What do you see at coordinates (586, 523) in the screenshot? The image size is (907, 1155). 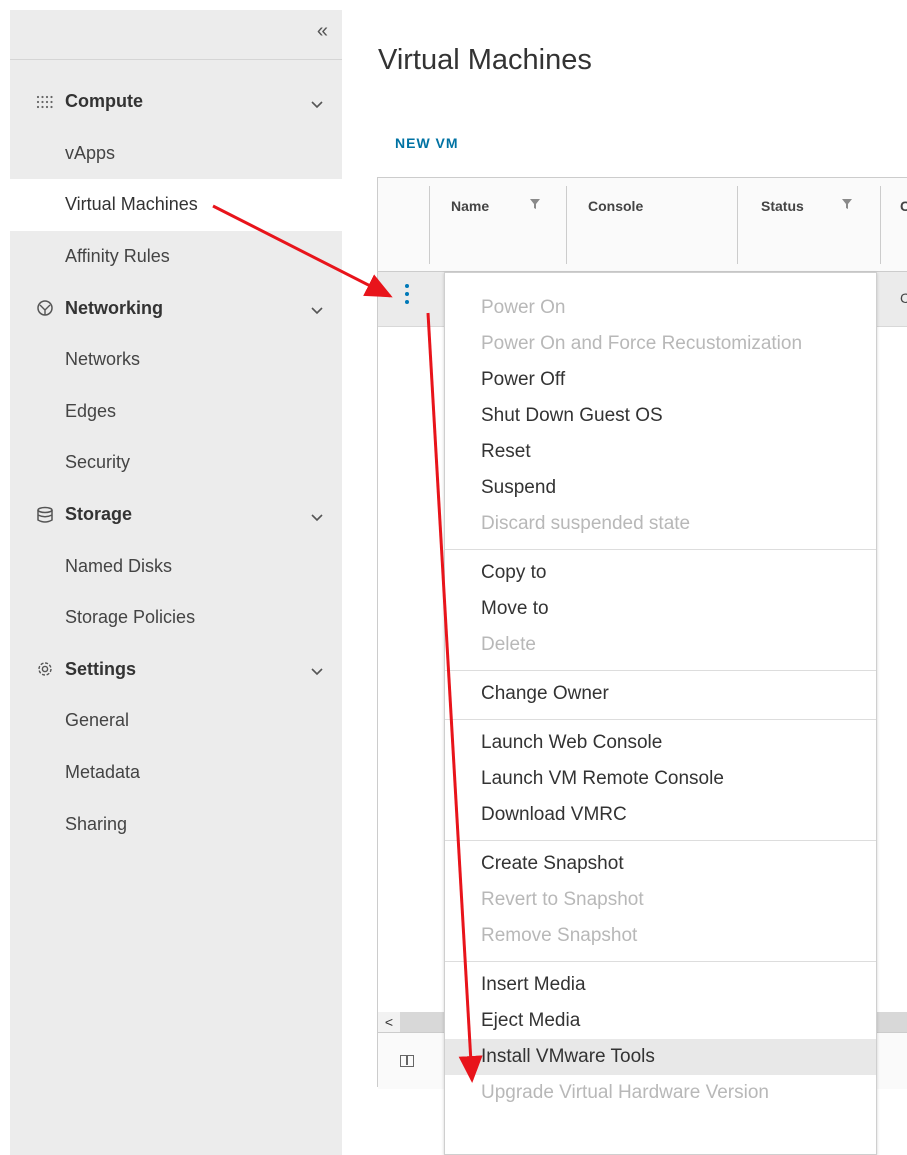 I see `menu-item-discard-suspended-state: Discard suspended state` at bounding box center [586, 523].